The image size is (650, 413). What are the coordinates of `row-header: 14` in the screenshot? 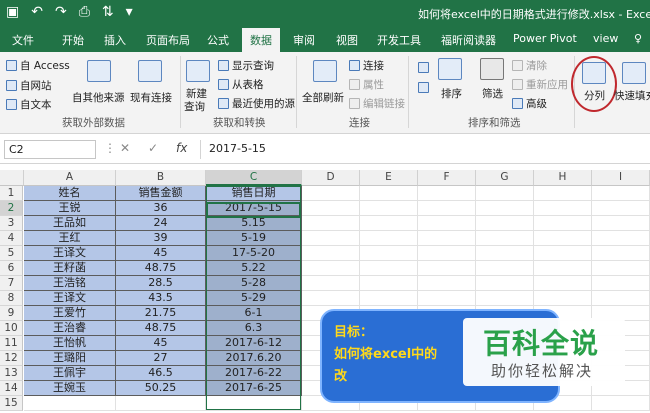 It's located at (11, 388).